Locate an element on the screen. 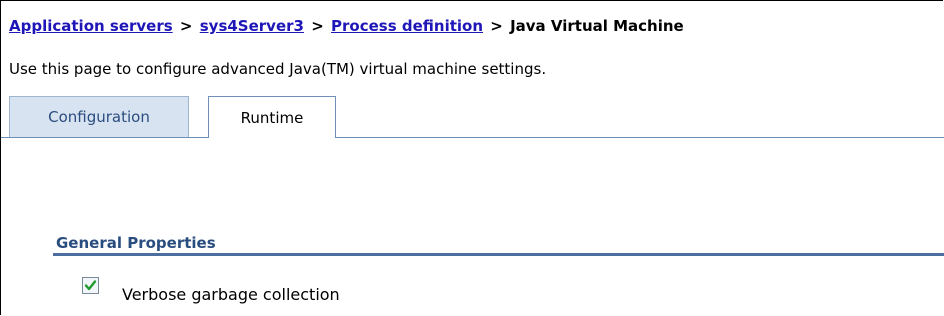  checkmark-icon is located at coordinates (90, 285).